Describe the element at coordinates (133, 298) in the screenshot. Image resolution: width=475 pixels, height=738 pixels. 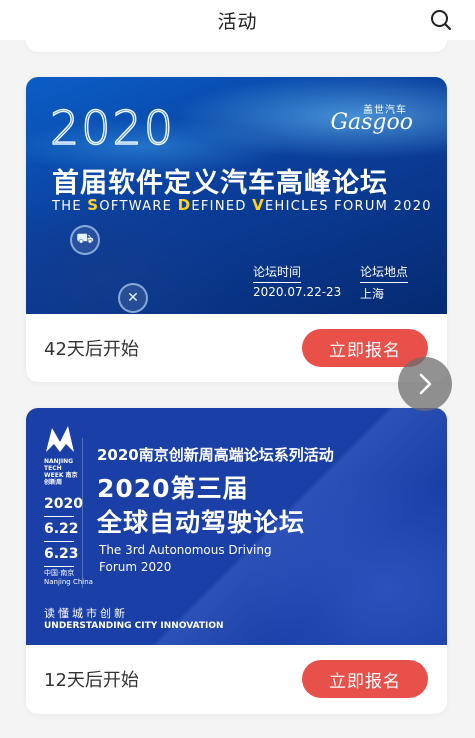
I see `tools-icon: ✕` at that location.